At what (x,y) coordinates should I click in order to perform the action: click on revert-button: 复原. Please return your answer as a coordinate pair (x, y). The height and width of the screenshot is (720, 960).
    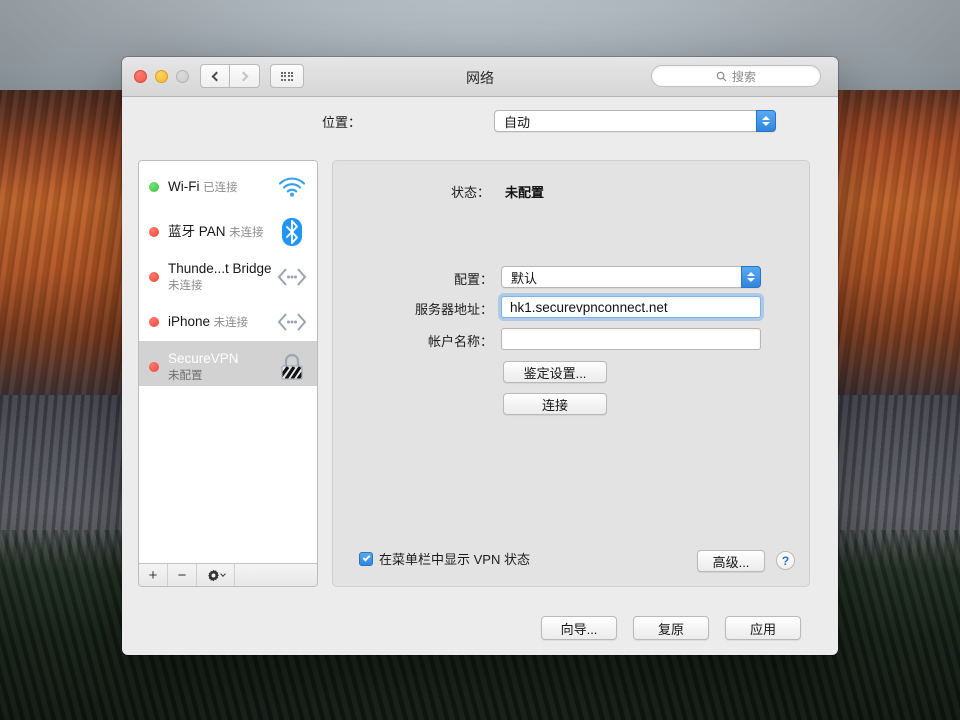
    Looking at the image, I should click on (671, 628).